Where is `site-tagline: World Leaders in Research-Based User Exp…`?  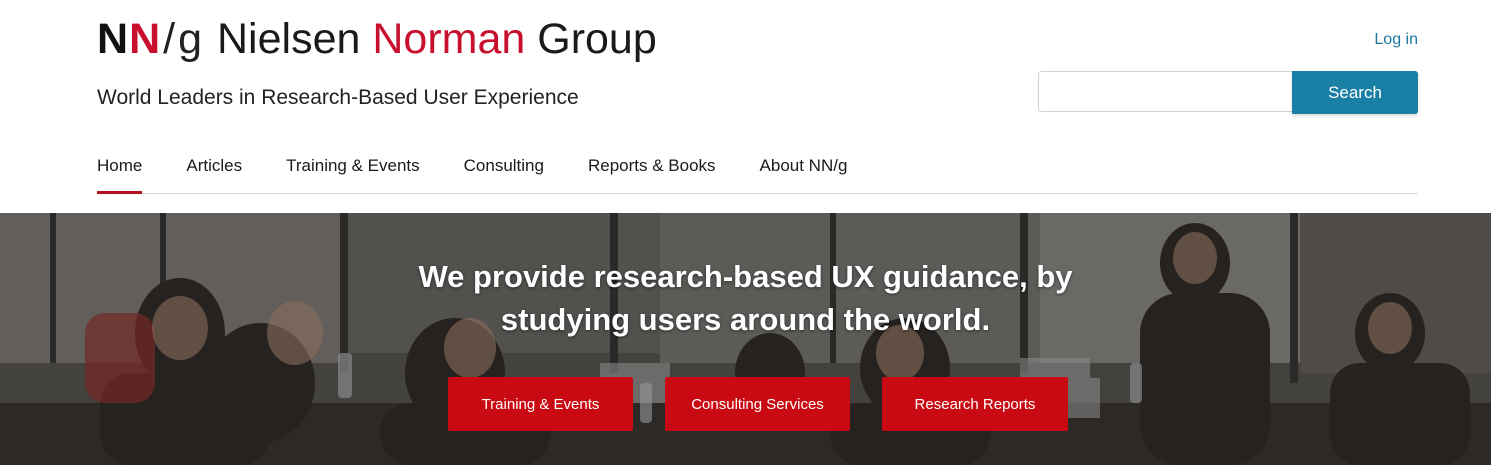
site-tagline: World Leaders in Research-Based User Exp… is located at coordinates (338, 97).